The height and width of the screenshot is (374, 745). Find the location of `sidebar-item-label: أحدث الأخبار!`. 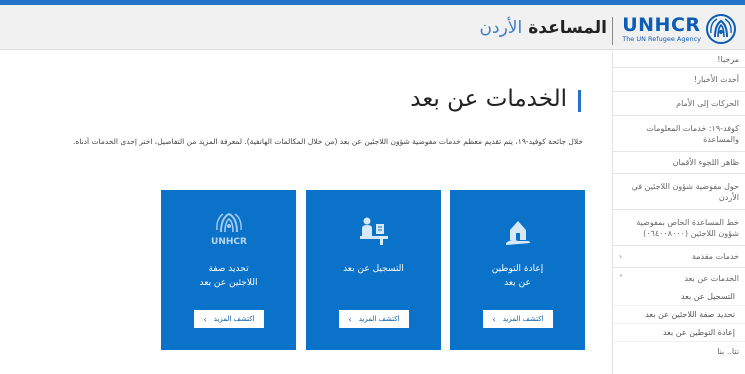

sidebar-item-label: أحدث الأخبار! is located at coordinates (716, 79).